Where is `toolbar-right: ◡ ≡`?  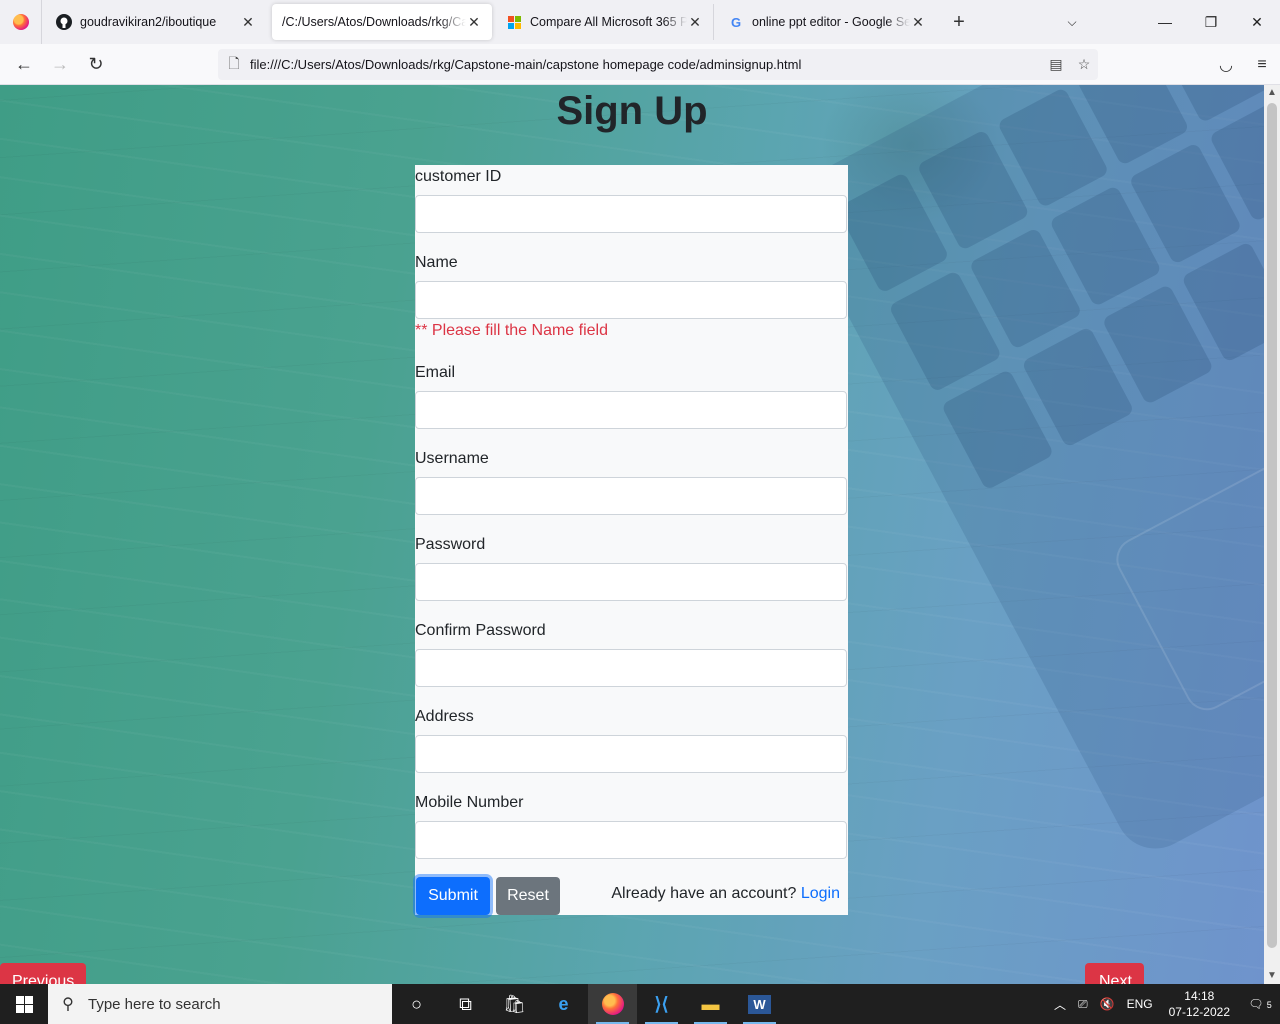 toolbar-right: ◡ ≡ is located at coordinates (1244, 64).